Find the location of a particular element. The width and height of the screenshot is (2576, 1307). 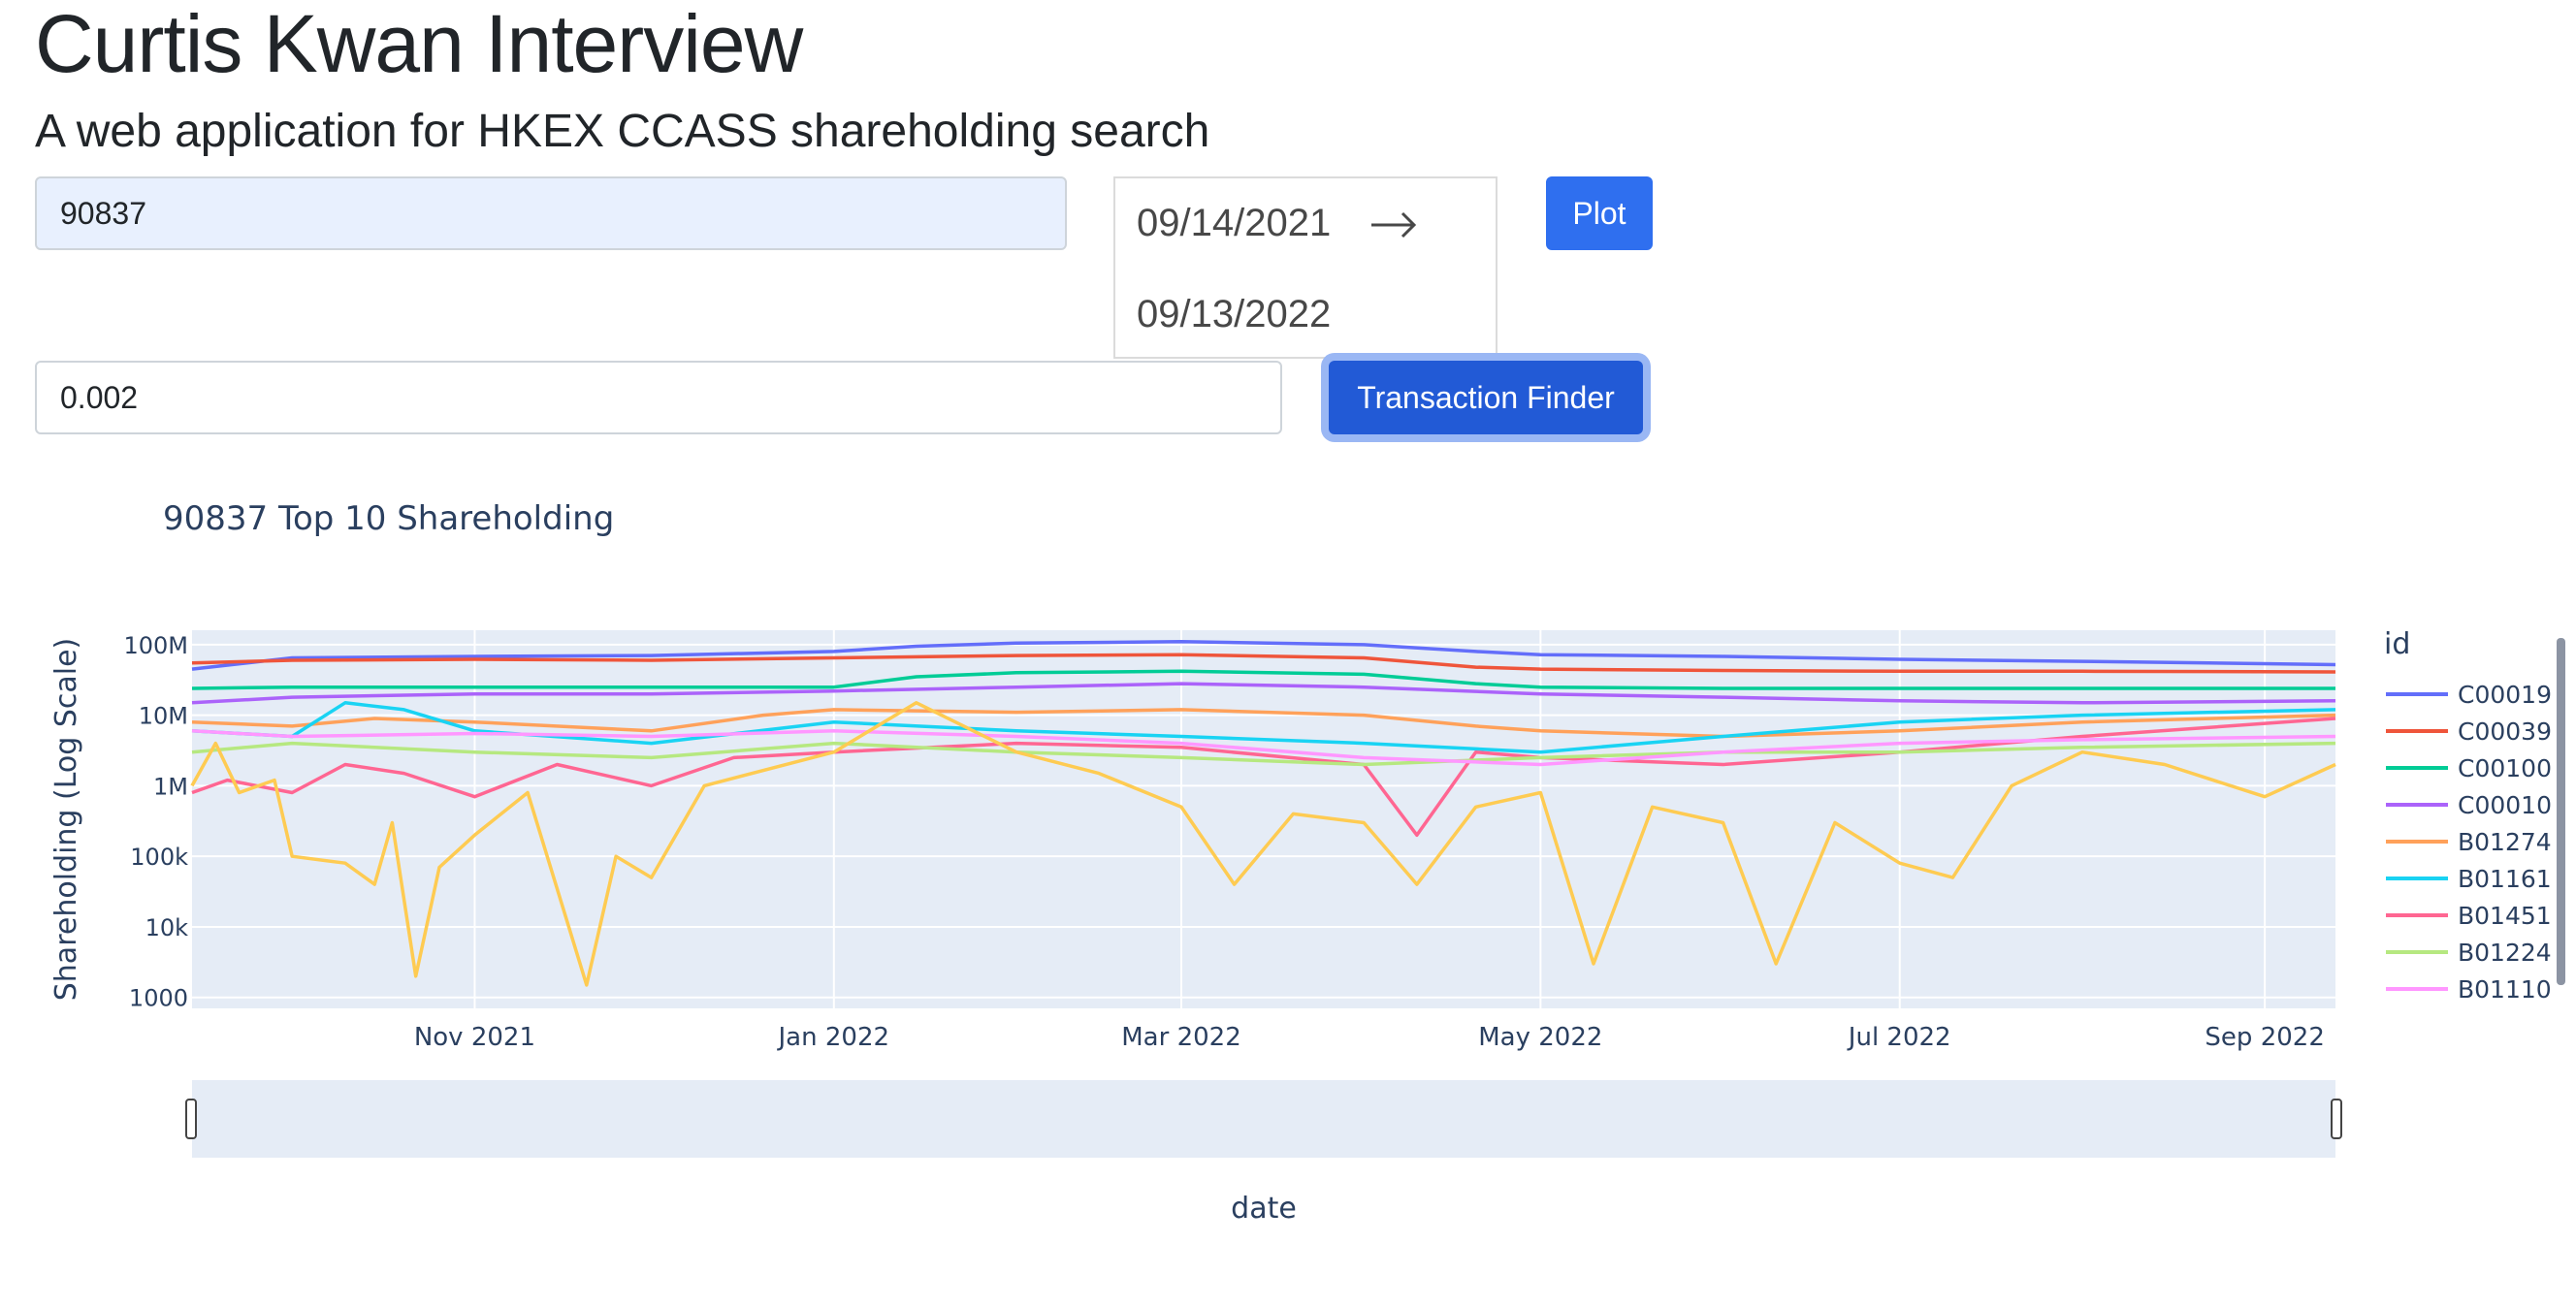

y-axis-ticks: 100M 10M 1M 100k 10k 1000 is located at coordinates (155, 822).